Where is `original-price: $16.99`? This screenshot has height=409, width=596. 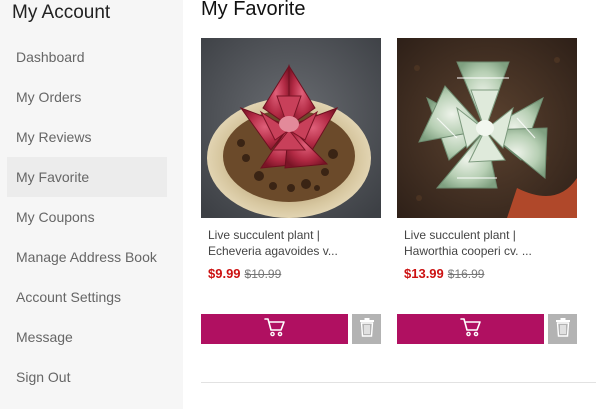
original-price: $16.99 is located at coordinates (466, 274).